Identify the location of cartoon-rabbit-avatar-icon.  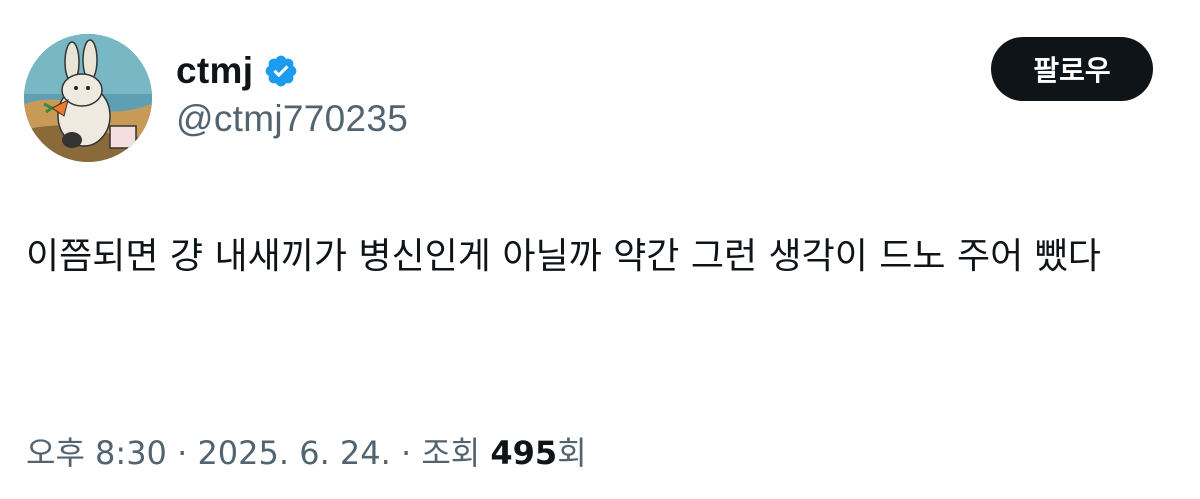
(88, 98).